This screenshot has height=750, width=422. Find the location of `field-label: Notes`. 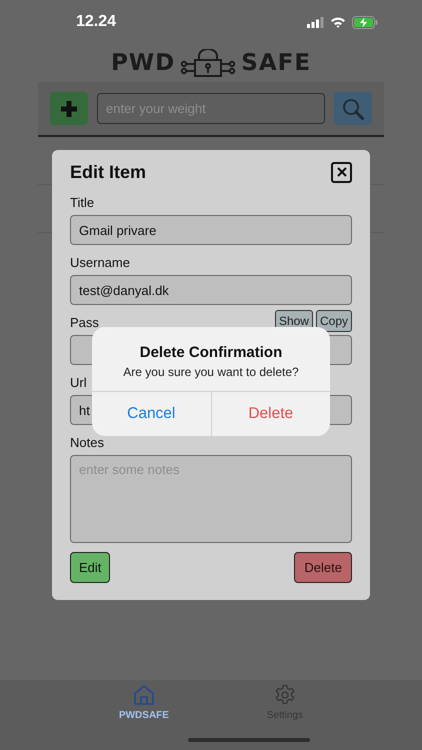

field-label: Notes is located at coordinates (87, 443).